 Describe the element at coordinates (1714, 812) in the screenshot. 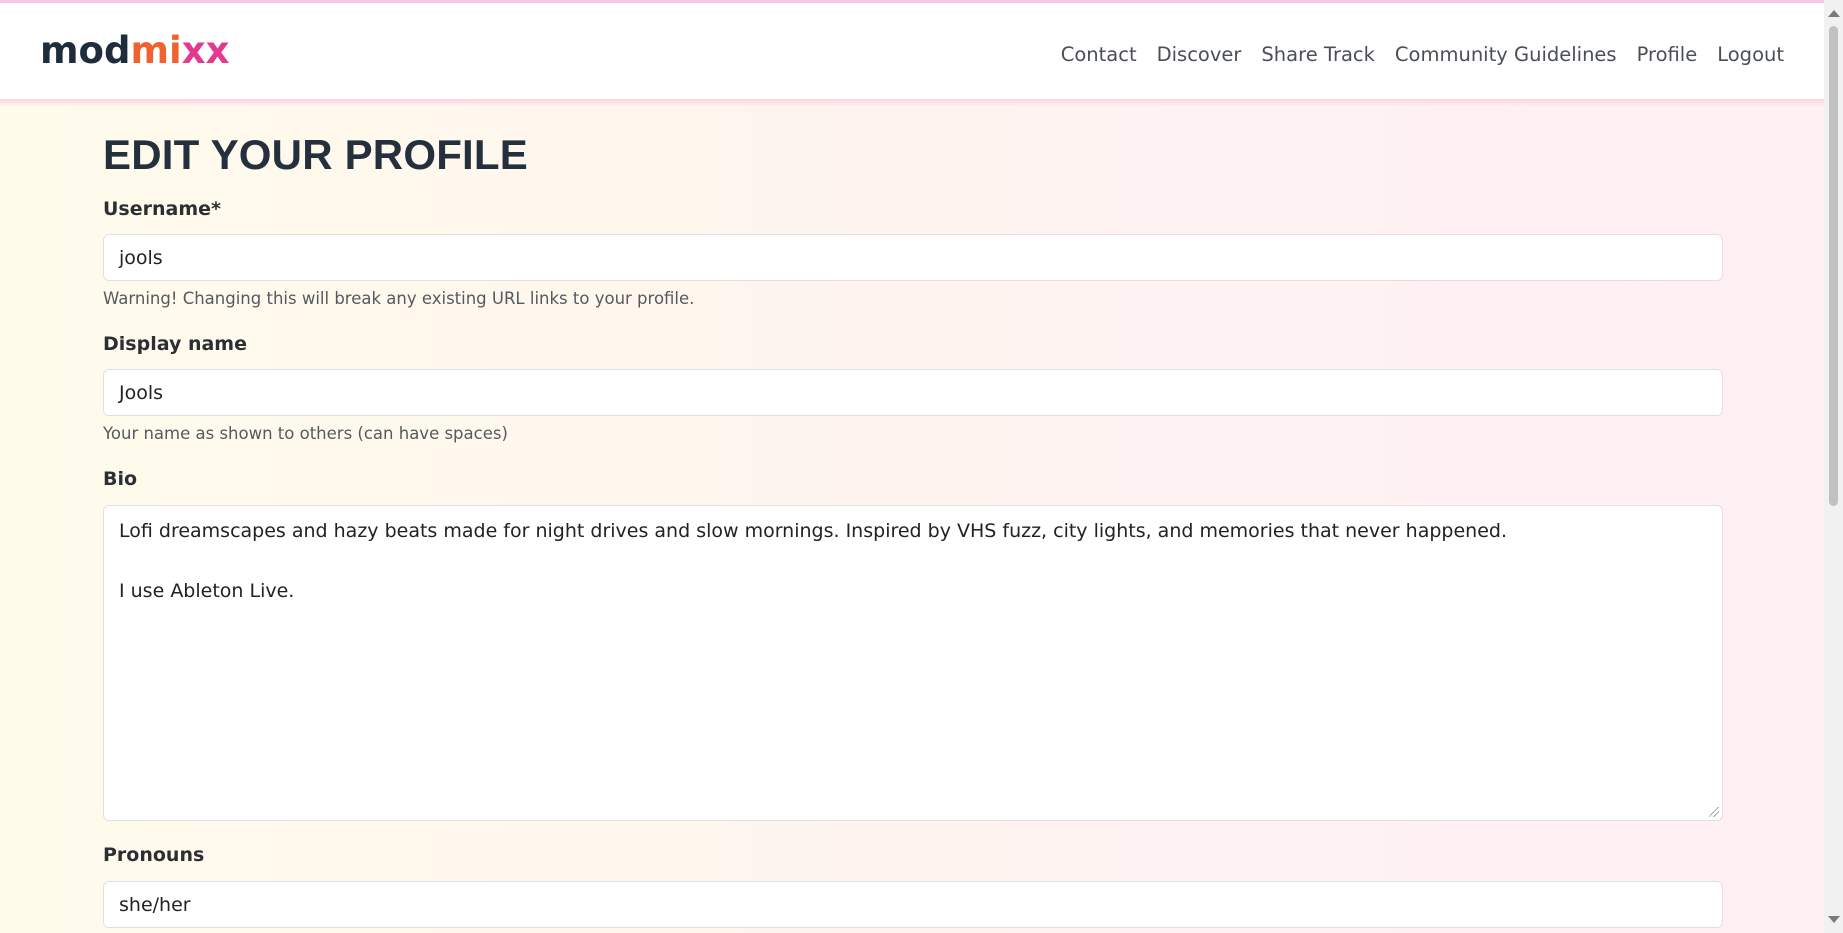

I see `resize-grip-icon` at that location.